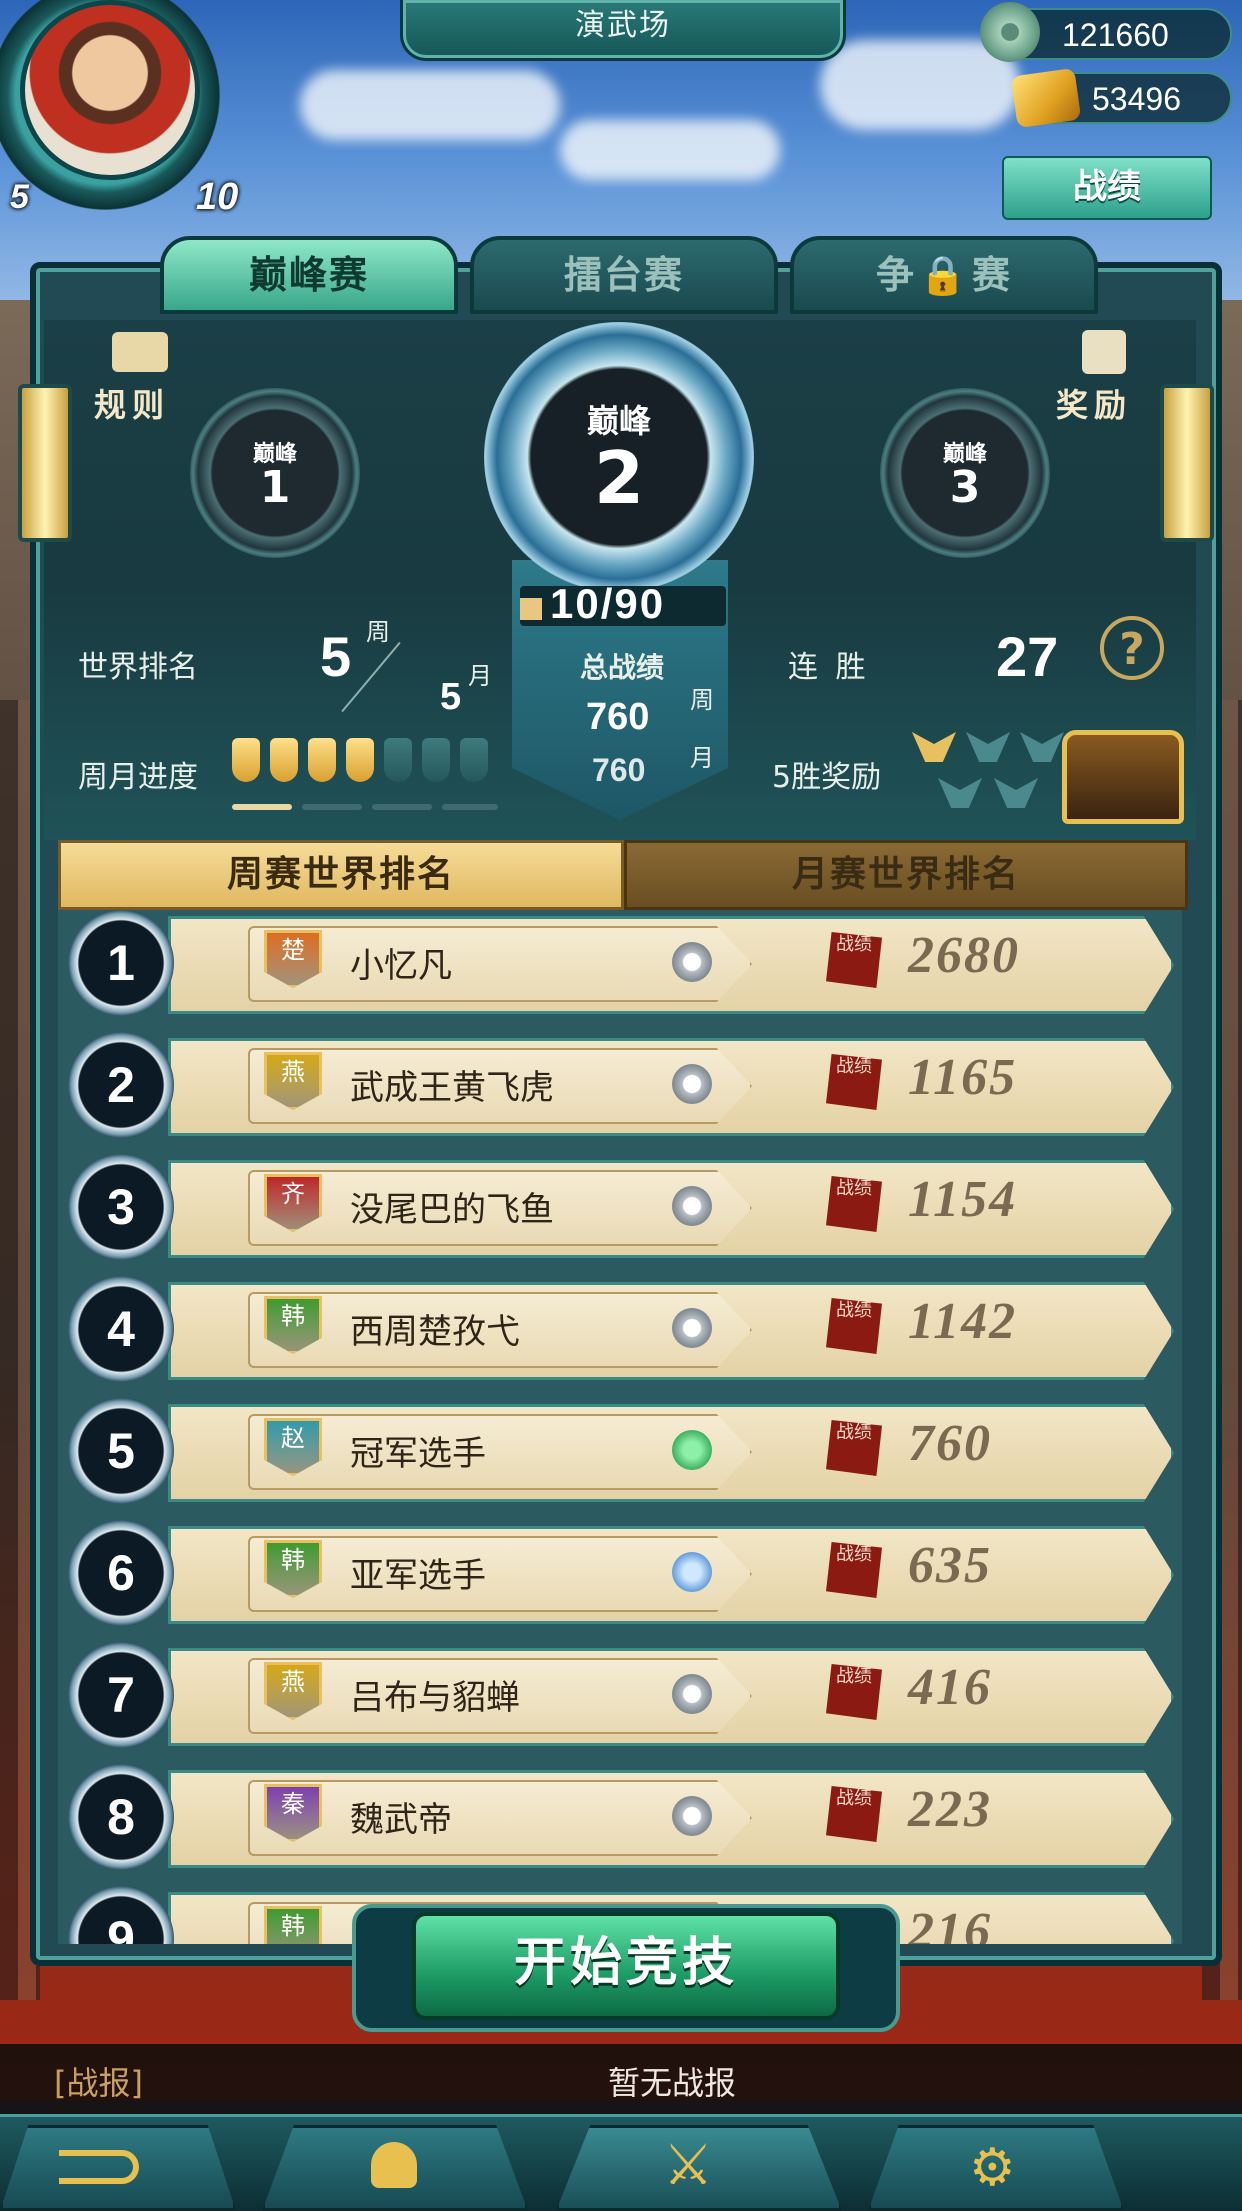  Describe the element at coordinates (341, 875) in the screenshot. I see `tab-weekly-ranking: 周赛世界排名` at that location.